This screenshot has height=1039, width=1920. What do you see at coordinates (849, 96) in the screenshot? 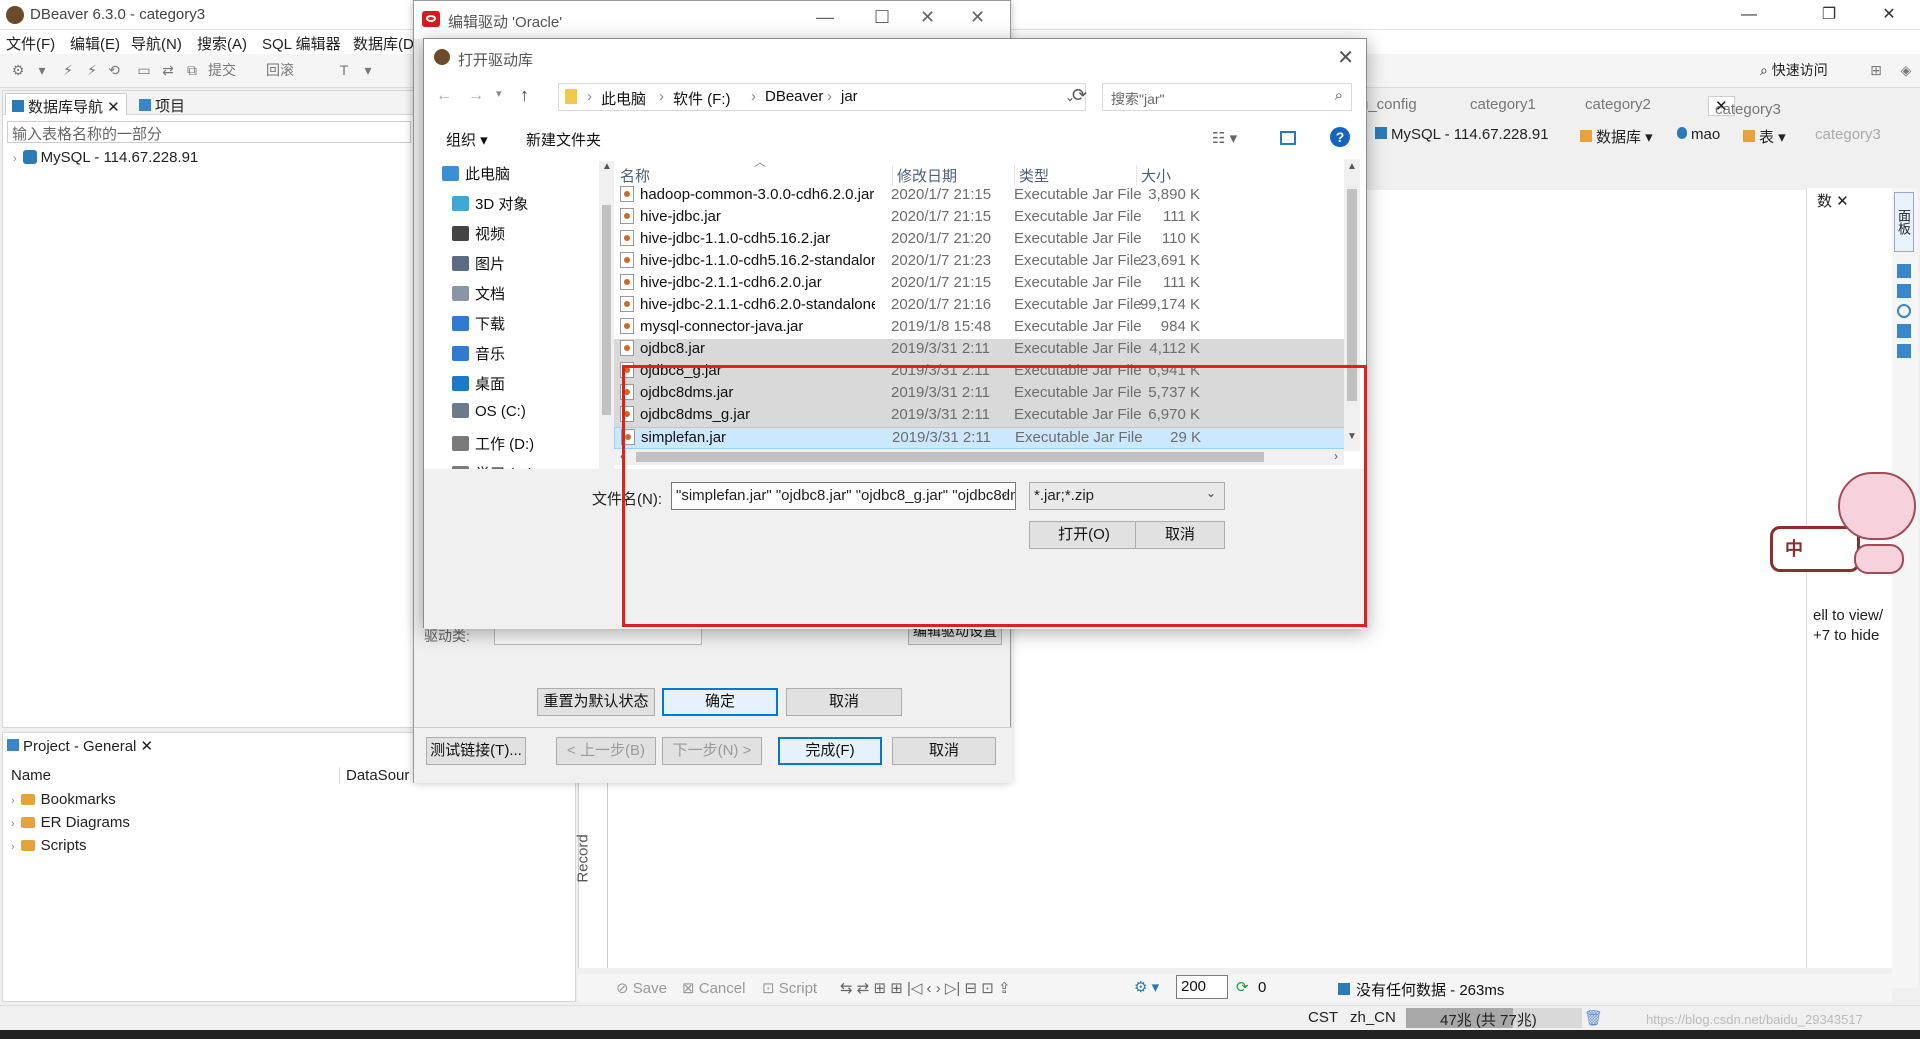
I see `path-jar: jar` at bounding box center [849, 96].